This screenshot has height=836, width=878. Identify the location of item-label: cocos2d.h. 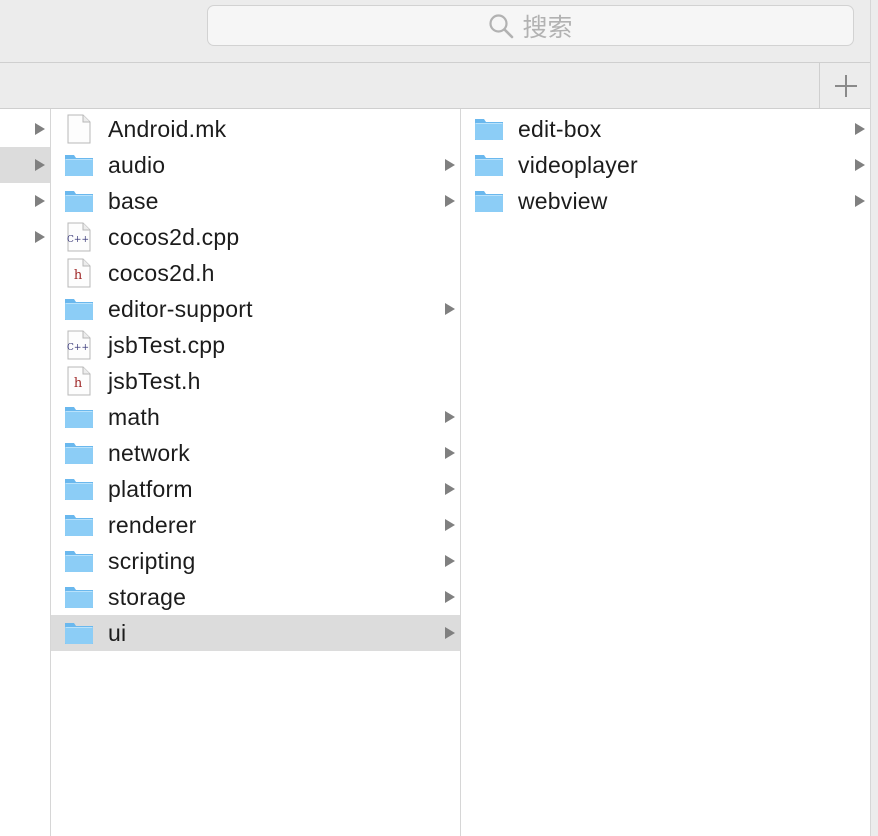
(161, 273).